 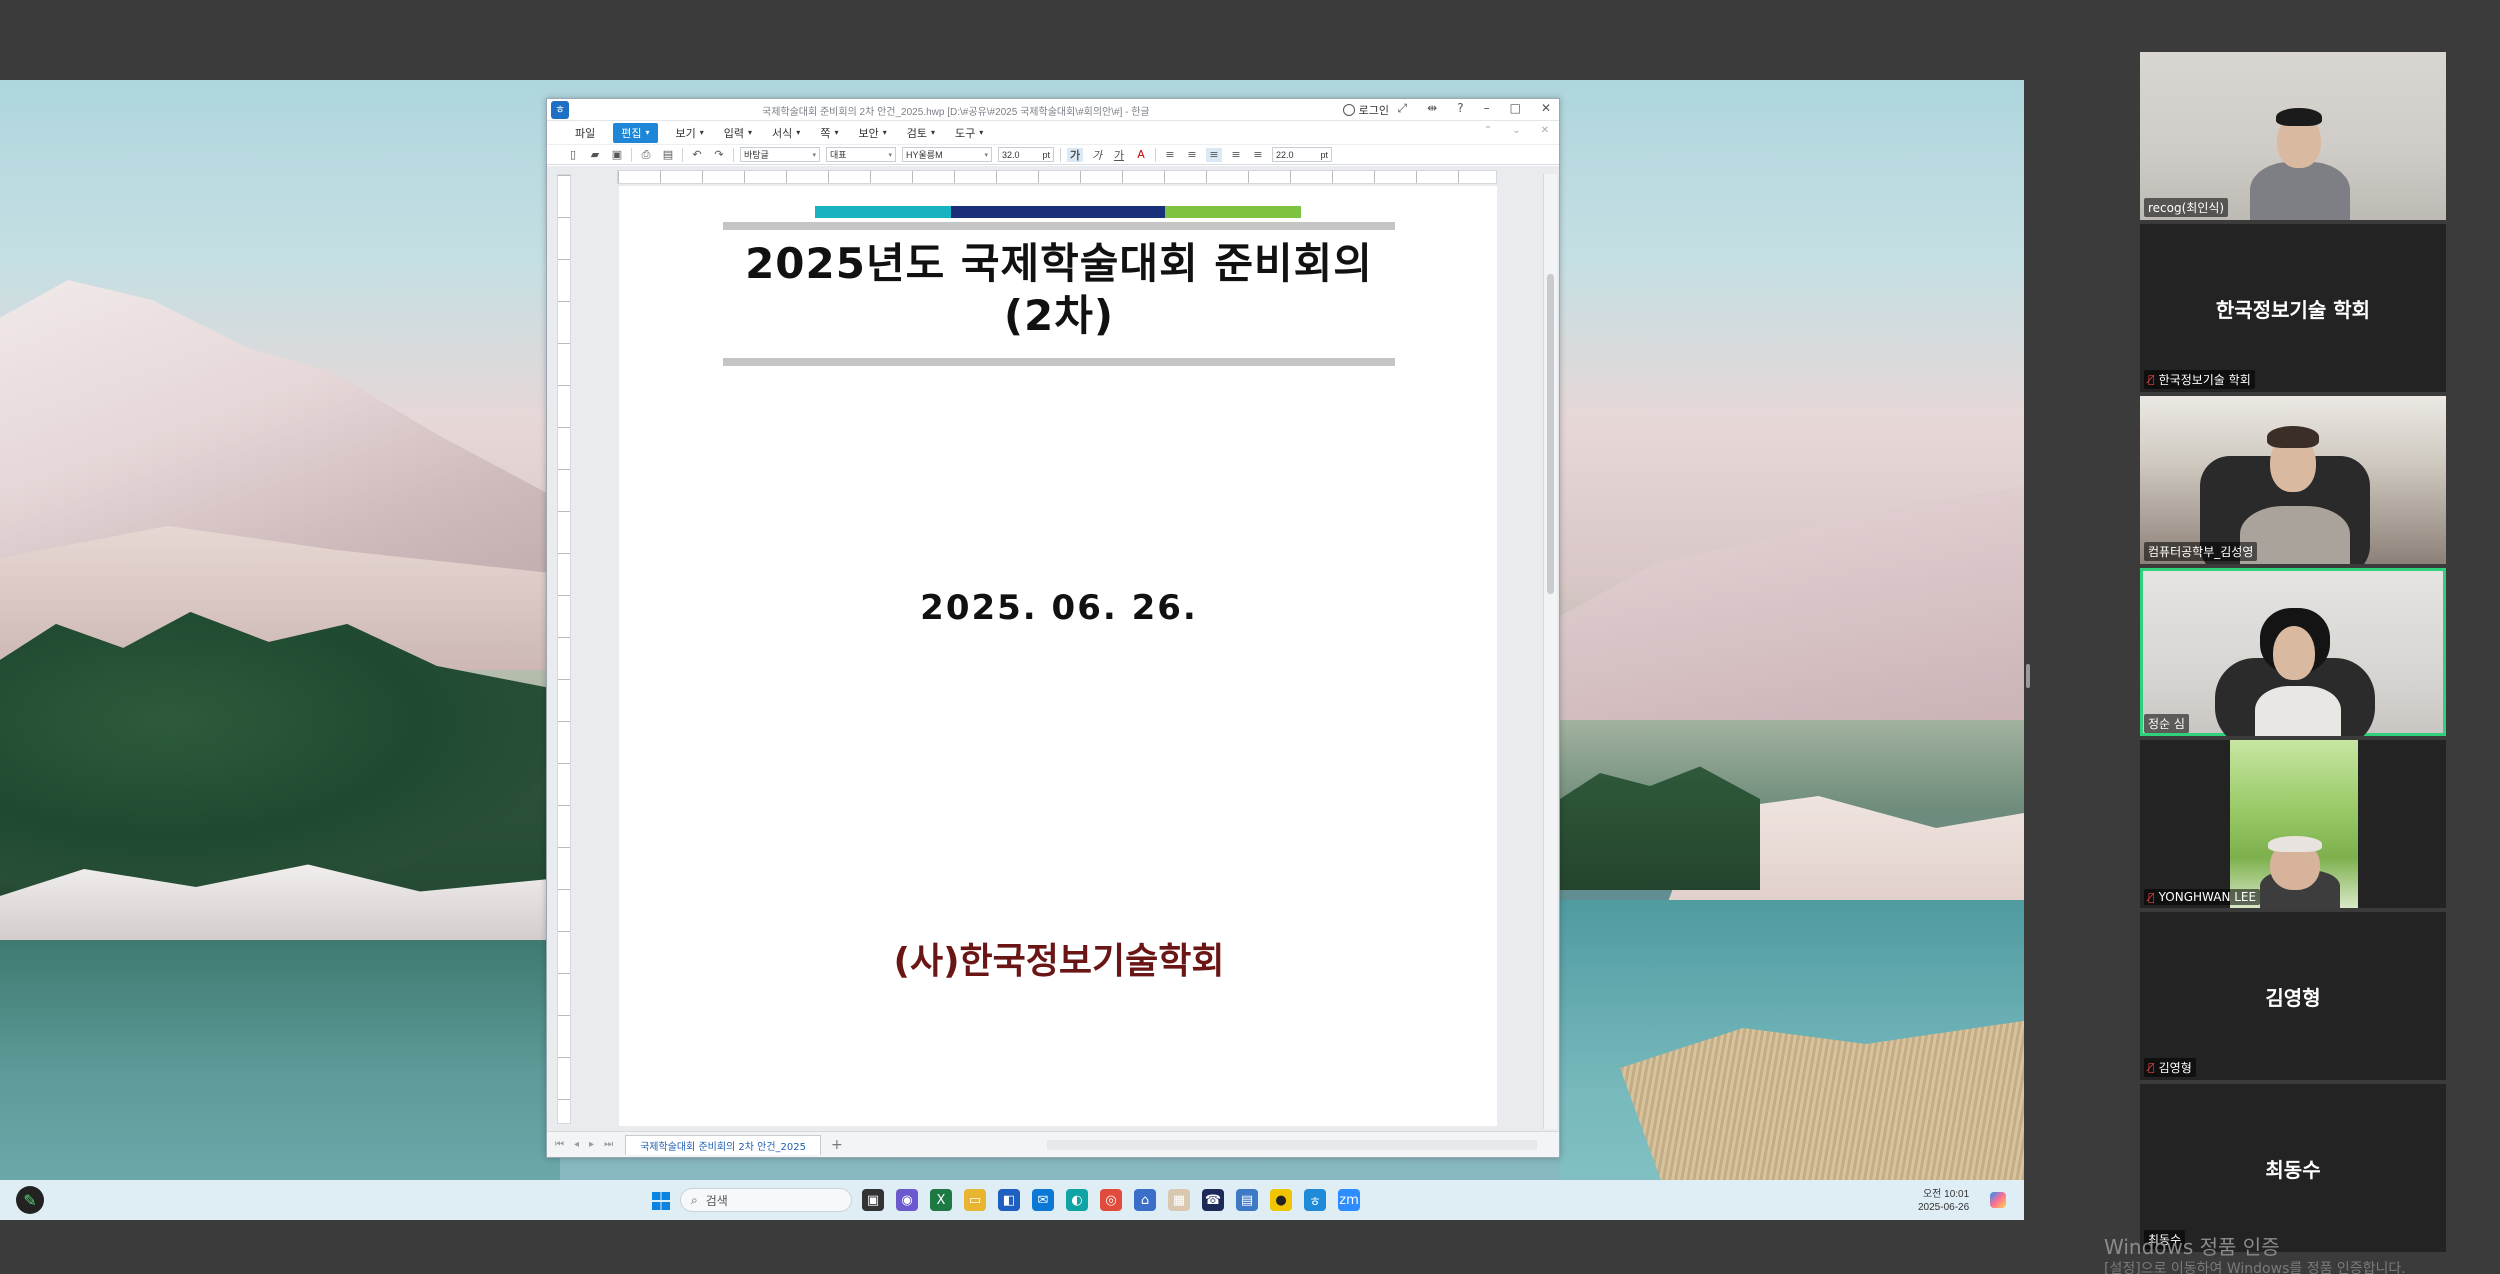 I want to click on document-tab: 국제학술대회 준비회의 2차 안건_2025, so click(x=723, y=1144).